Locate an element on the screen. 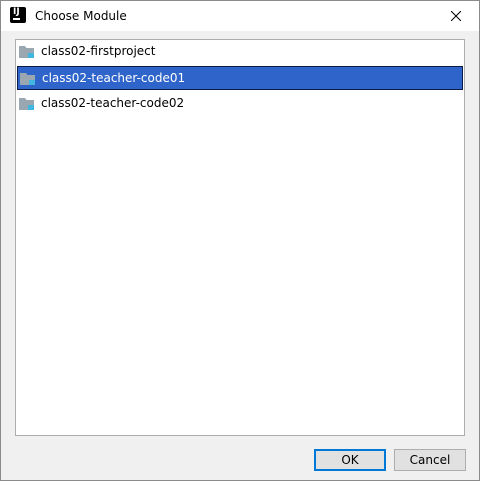 The image size is (480, 481). module-list-item-firstproject: class02-firstproject is located at coordinates (240, 52).